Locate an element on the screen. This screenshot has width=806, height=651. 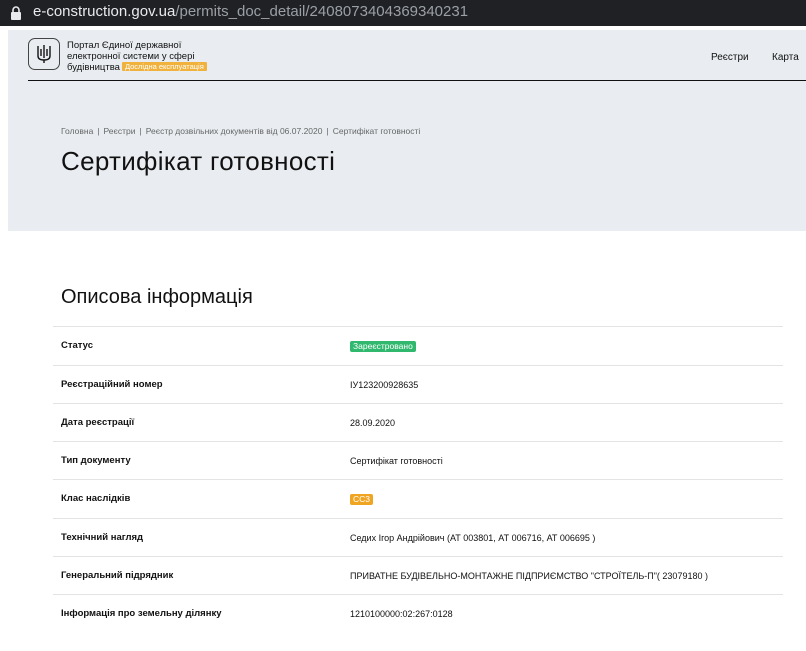
portal-title-line1: Портал Єдиної державної is located at coordinates (124, 45).